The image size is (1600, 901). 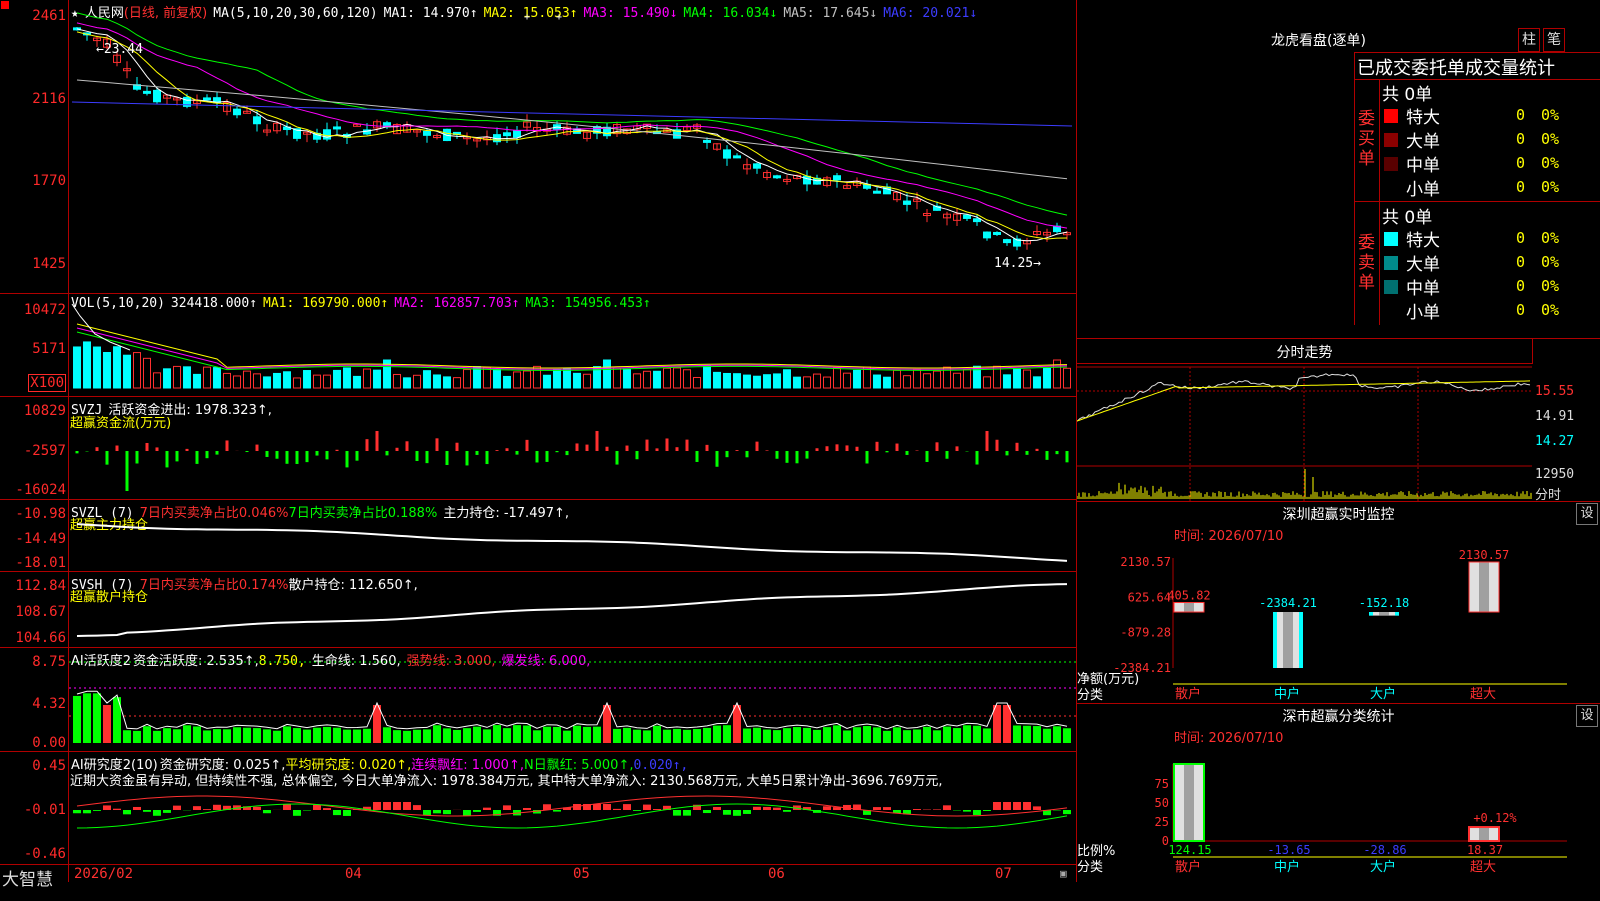 I want to click on retail-holding-chart, so click(x=538, y=610).